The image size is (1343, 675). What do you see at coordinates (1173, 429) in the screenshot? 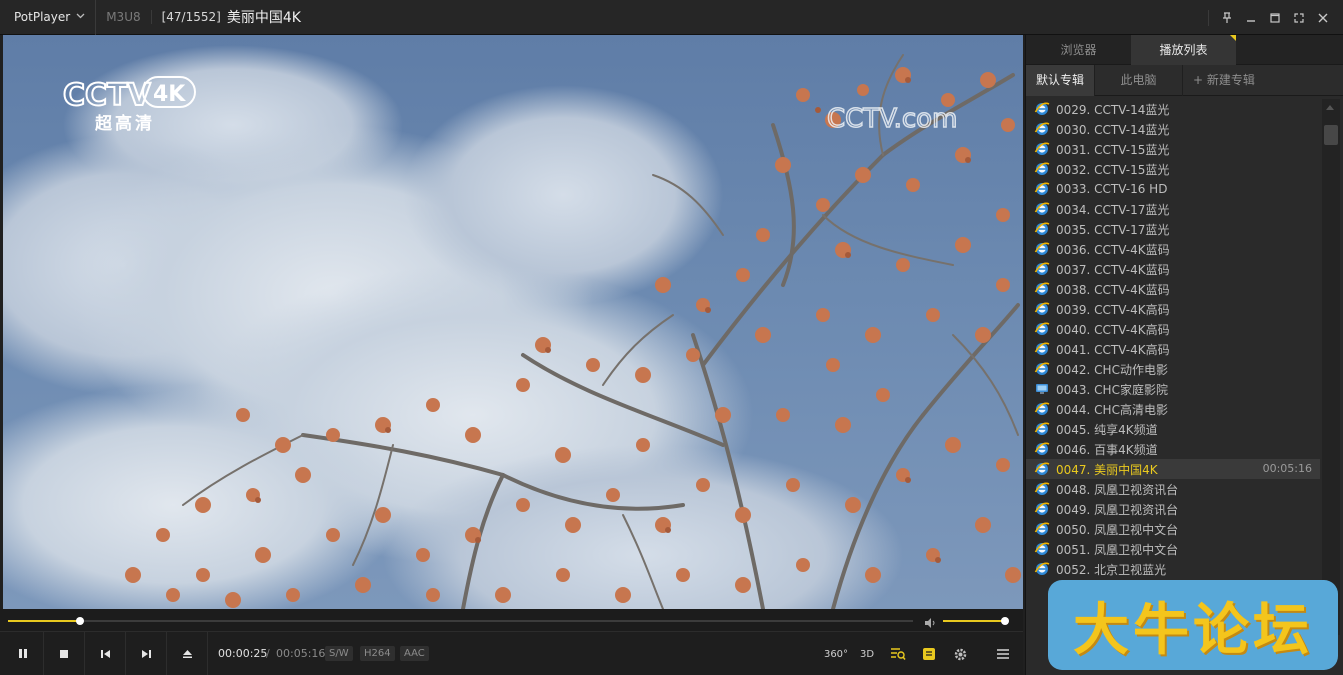
I see `playlist-item: 0045. 纯享4K频道` at bounding box center [1173, 429].